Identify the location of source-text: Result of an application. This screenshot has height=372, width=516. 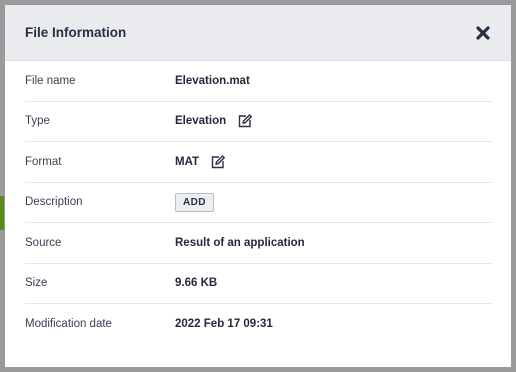
(240, 242).